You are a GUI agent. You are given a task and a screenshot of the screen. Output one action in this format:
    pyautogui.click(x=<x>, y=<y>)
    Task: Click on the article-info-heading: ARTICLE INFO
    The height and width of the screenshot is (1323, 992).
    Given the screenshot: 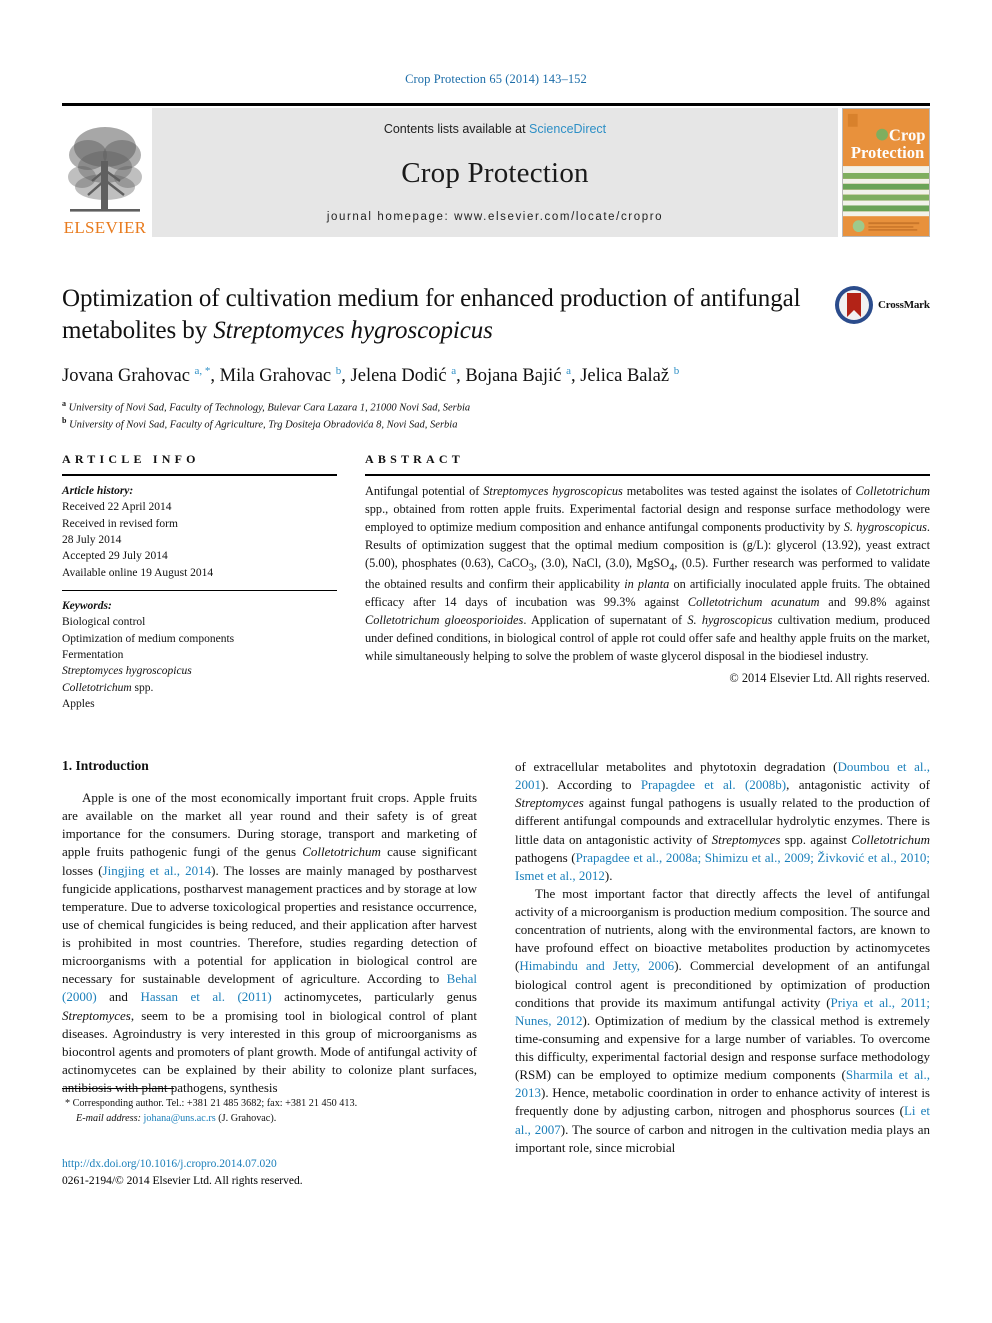 What is the action you would take?
    pyautogui.click(x=131, y=459)
    